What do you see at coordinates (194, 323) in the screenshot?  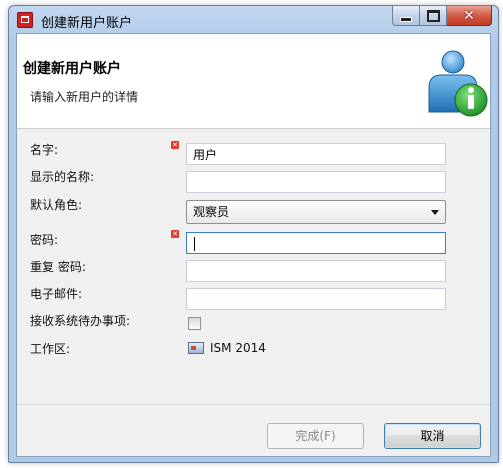 I see `todo-checkbox` at bounding box center [194, 323].